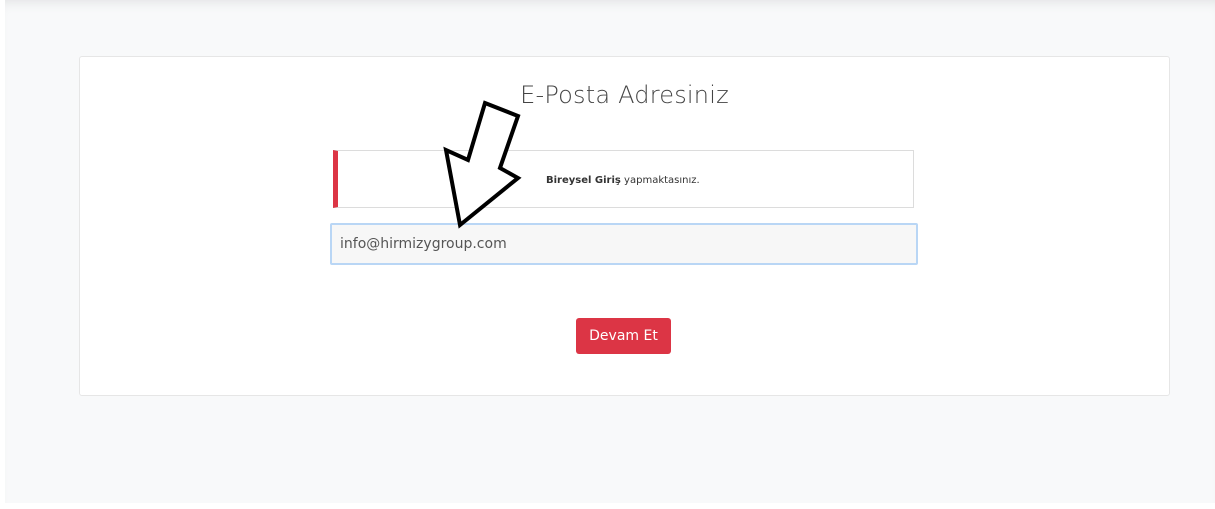 The height and width of the screenshot is (509, 1215). Describe the element at coordinates (624, 244) in the screenshot. I see `email-field` at that location.